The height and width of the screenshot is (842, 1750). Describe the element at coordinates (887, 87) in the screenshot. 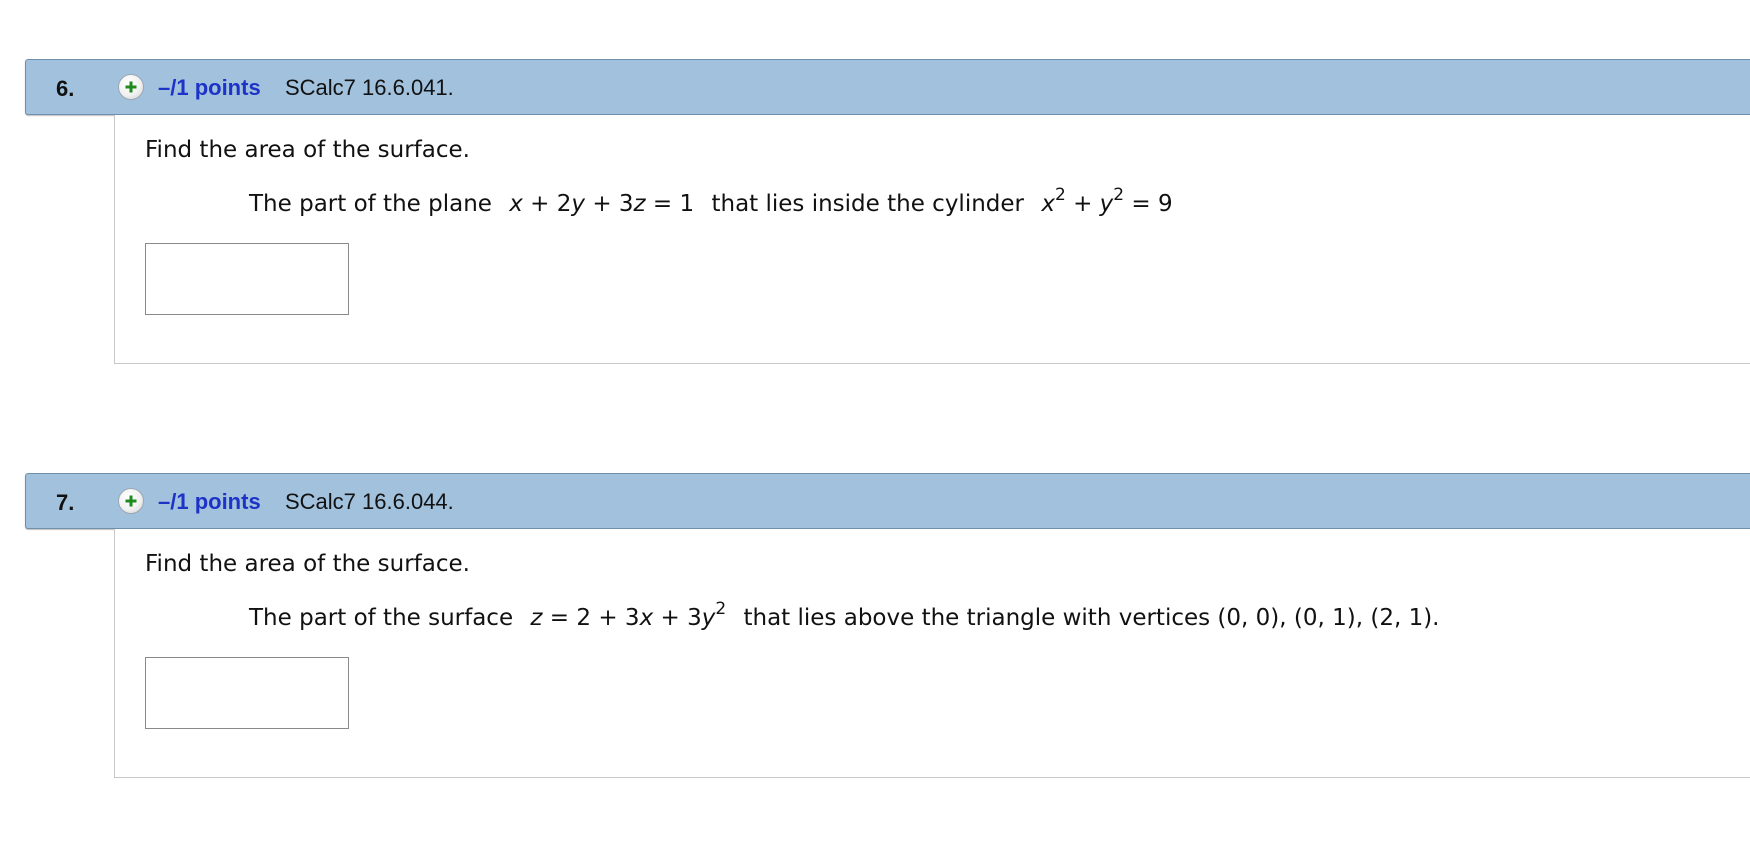

I see `question-header: 6. –/1 points SCalc7 16.6.041.` at that location.